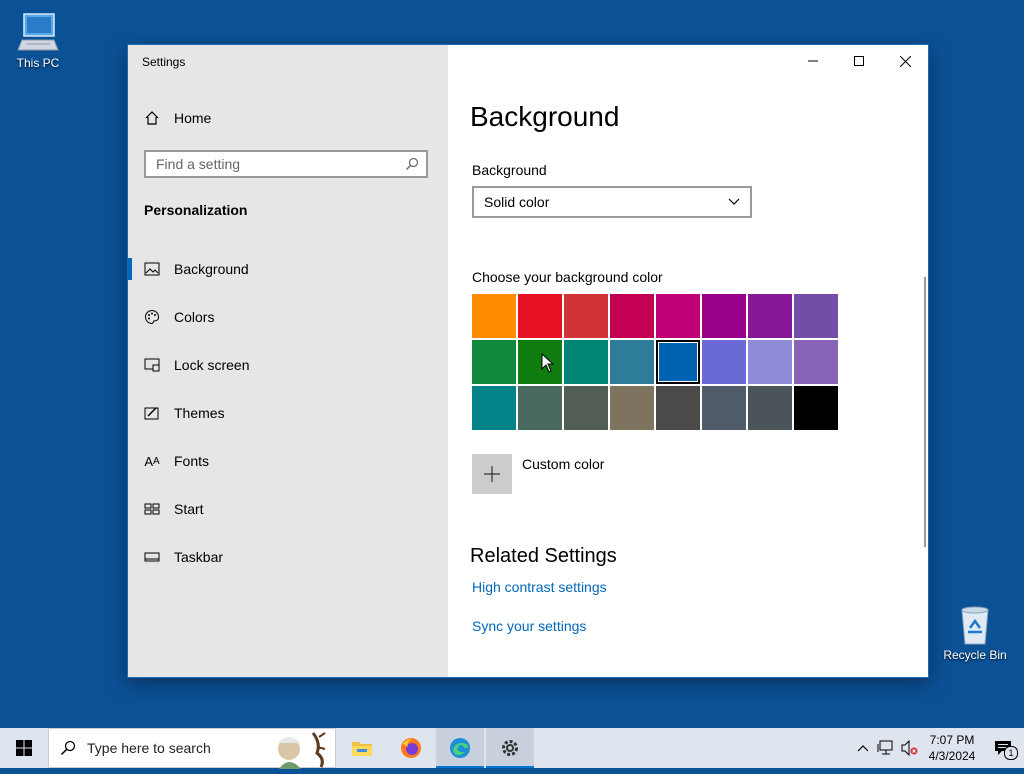  Describe the element at coordinates (288, 317) in the screenshot. I see `sidebar-item-colors: Colors` at that location.